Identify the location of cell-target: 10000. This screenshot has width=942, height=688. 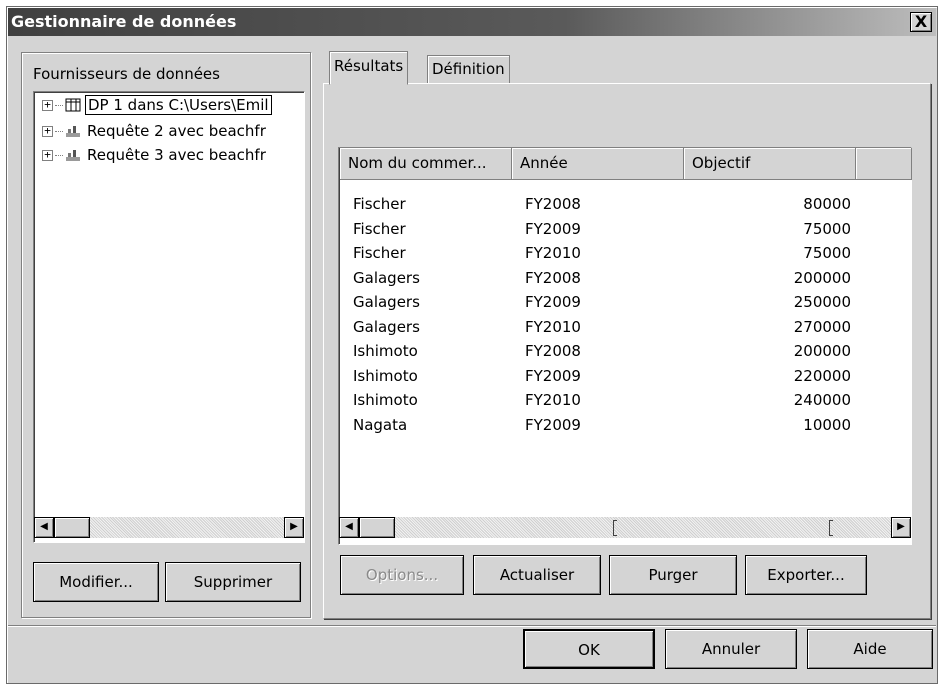
(827, 424).